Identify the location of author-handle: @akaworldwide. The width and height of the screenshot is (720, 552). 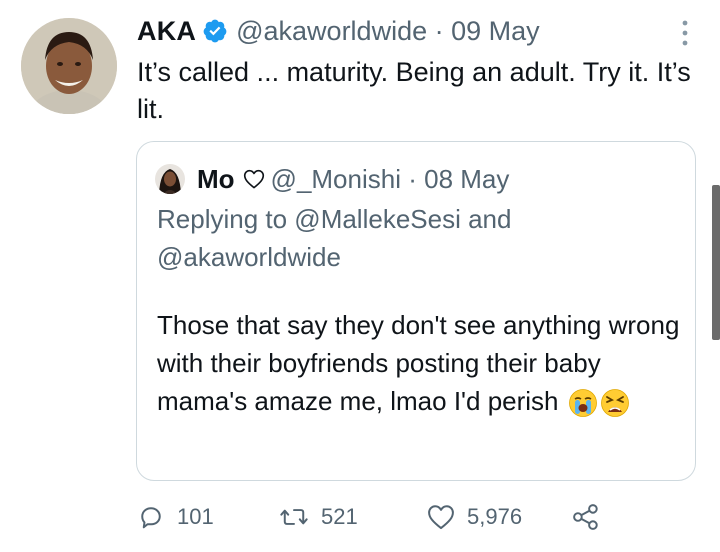
(331, 31).